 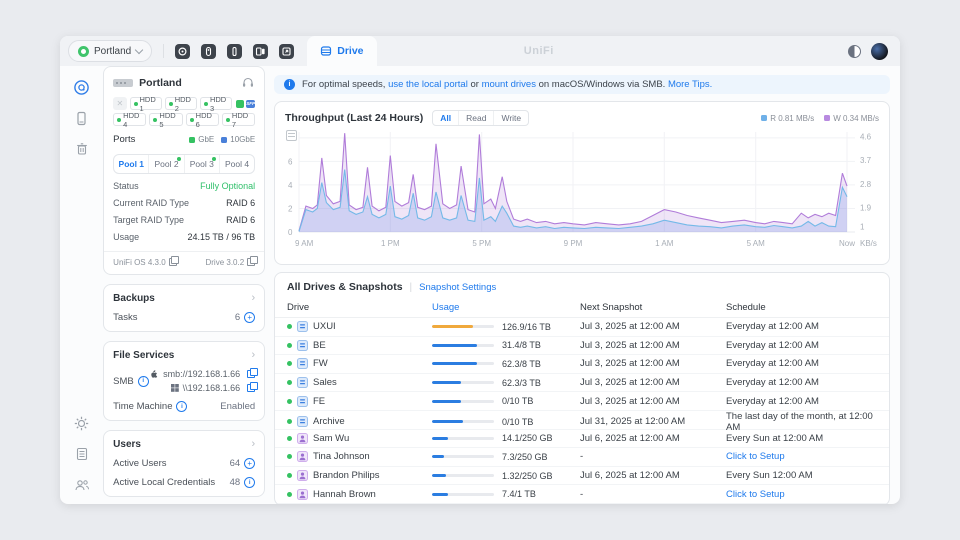 What do you see at coordinates (772, 383) in the screenshot?
I see `schedule: Everyday at 12:00 AM` at bounding box center [772, 383].